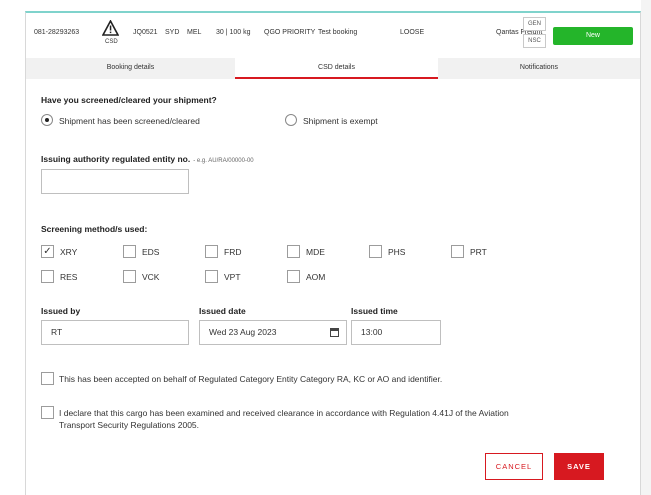 The image size is (651, 495). I want to click on booking-note: Test booking, so click(338, 32).